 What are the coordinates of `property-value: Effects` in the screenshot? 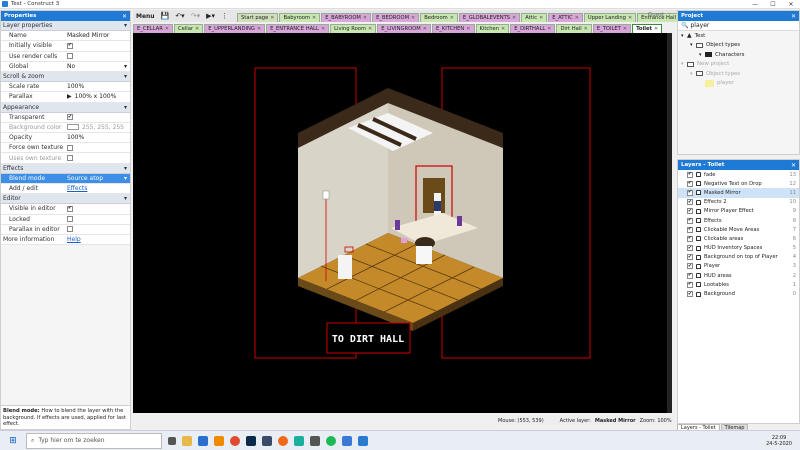 It's located at (77, 188).